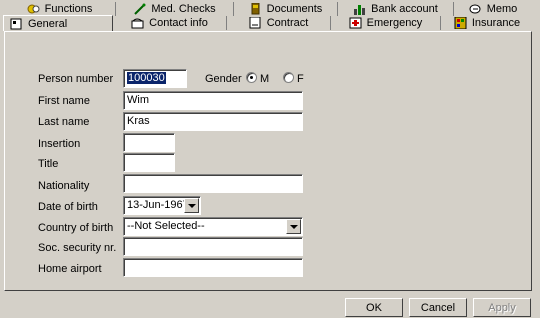 Image resolution: width=540 pixels, height=318 pixels. I want to click on nationality-label: Nationality, so click(64, 186).